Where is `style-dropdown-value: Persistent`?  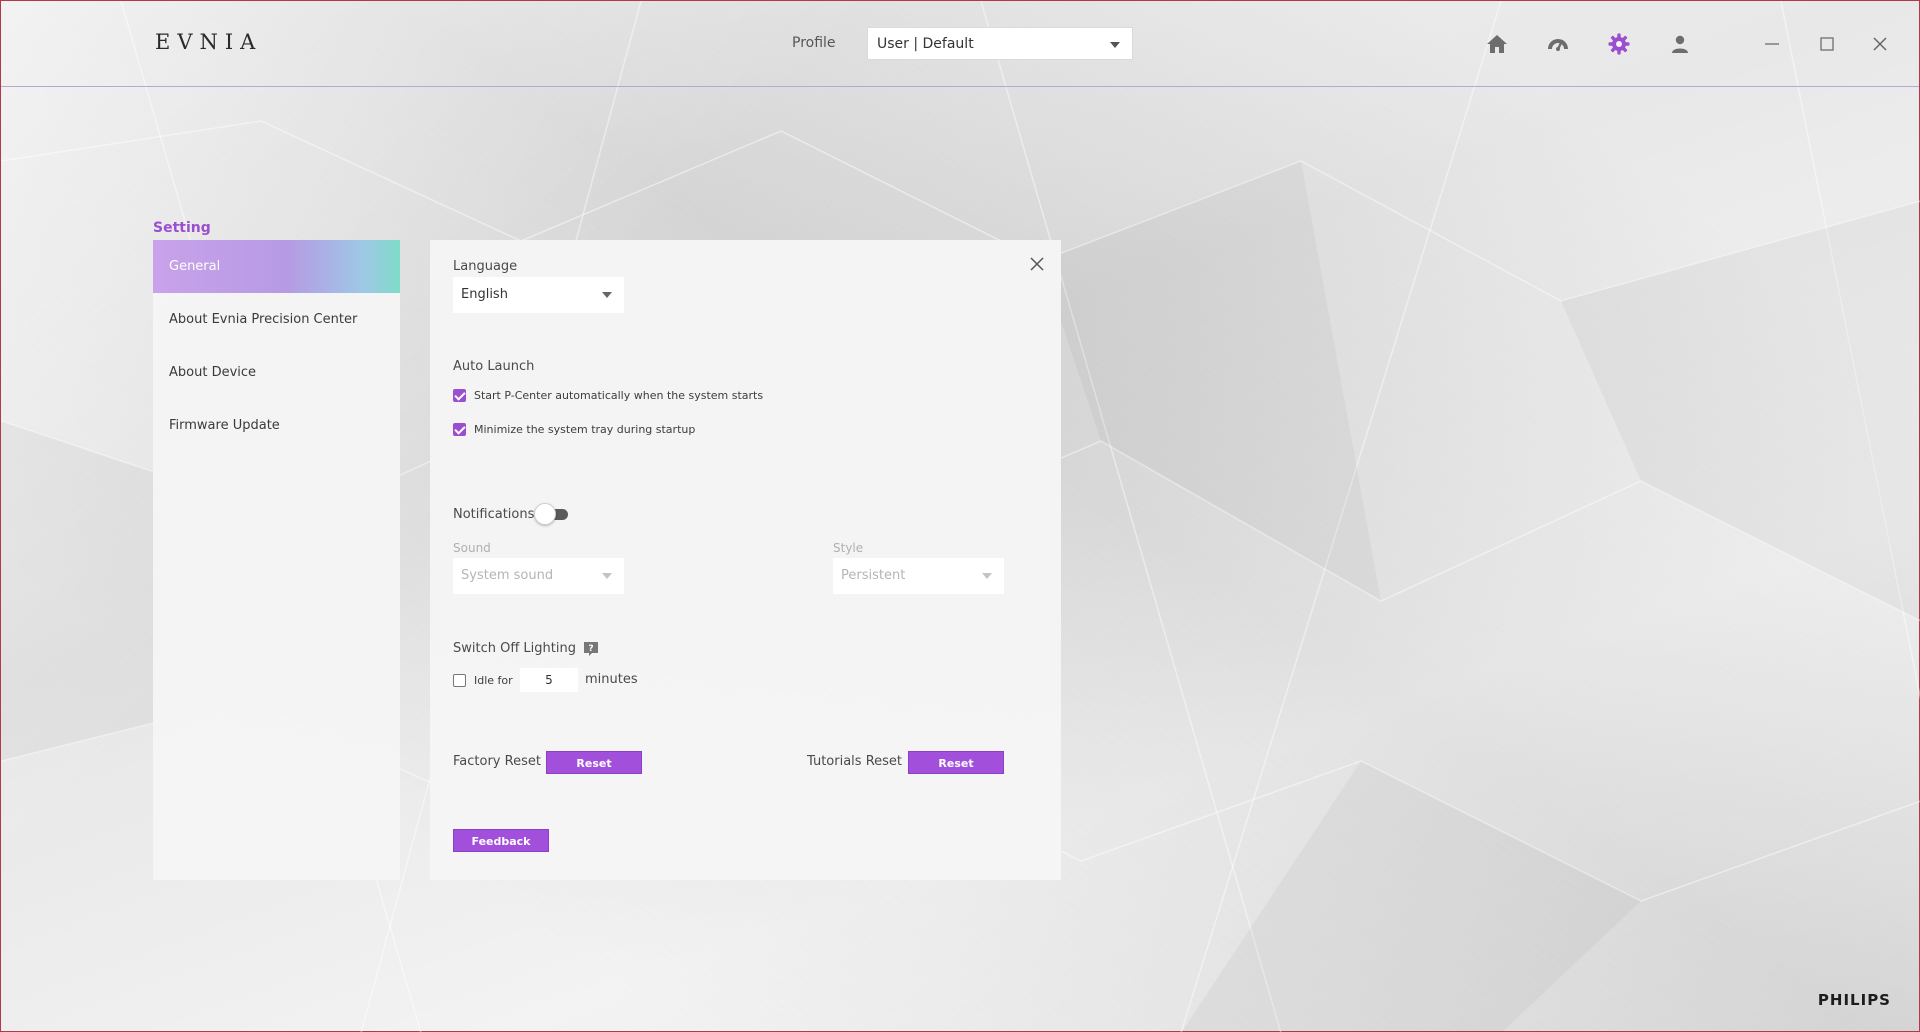
style-dropdown-value: Persistent is located at coordinates (873, 575).